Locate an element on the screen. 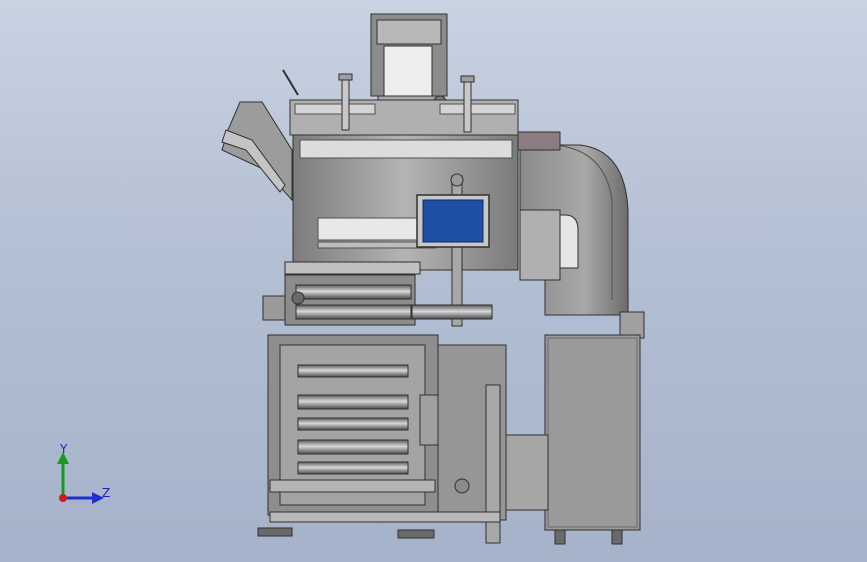 The height and width of the screenshot is (562, 867). lower-frame is located at coordinates (382, 439).